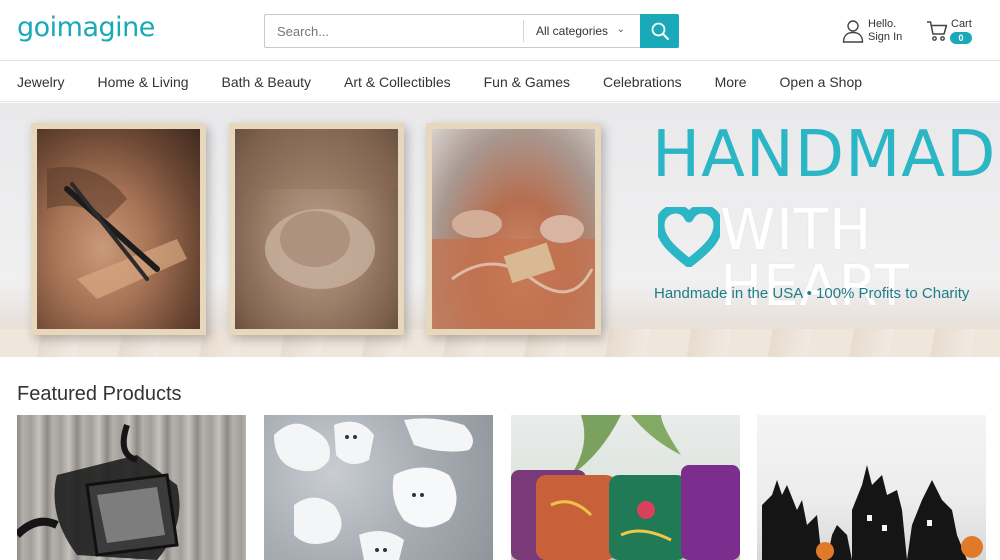 Image resolution: width=1000 pixels, height=560 pixels. I want to click on featured-products-heading: Featured Products, so click(99, 394).